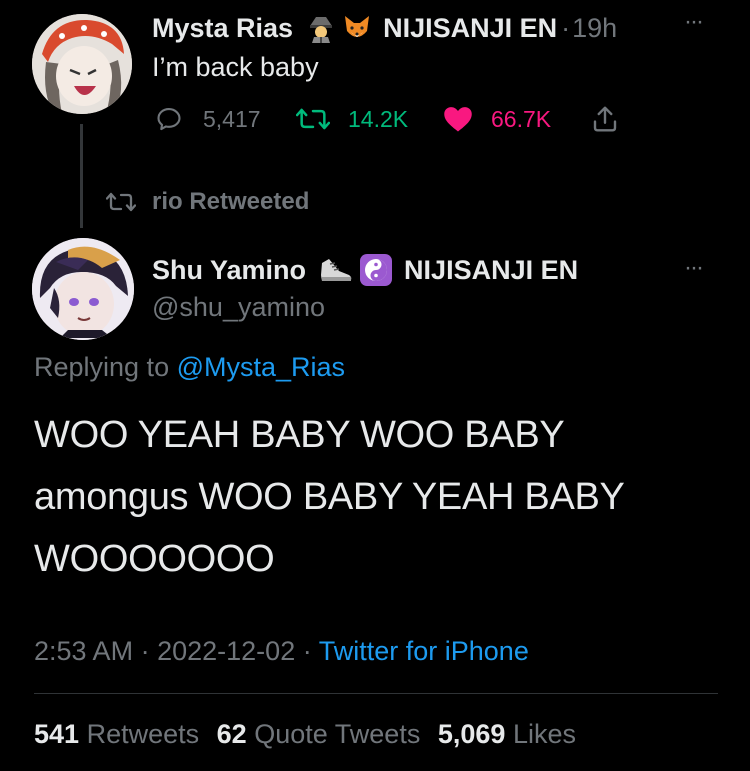  Describe the element at coordinates (121, 202) in the screenshot. I see `retweet-banner-icon` at that location.